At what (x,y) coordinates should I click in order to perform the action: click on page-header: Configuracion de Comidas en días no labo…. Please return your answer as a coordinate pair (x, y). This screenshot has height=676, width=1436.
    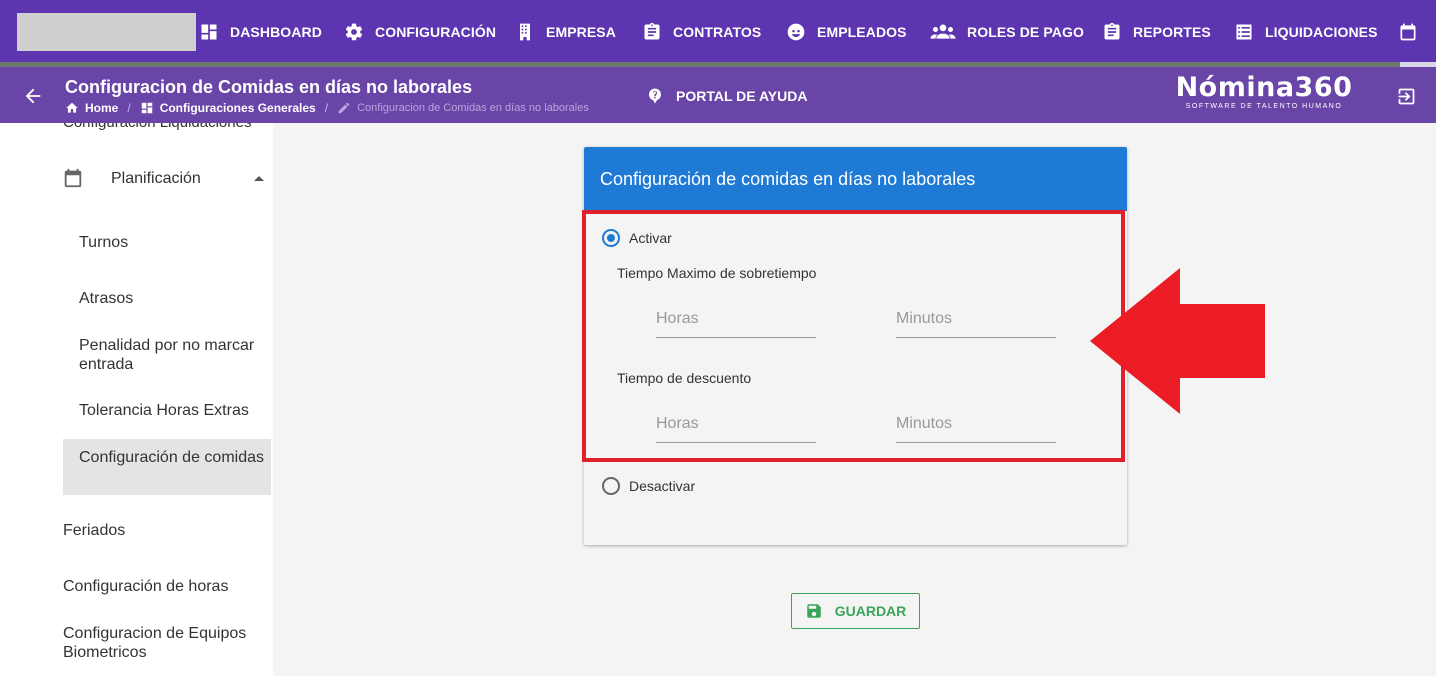
    Looking at the image, I should click on (718, 95).